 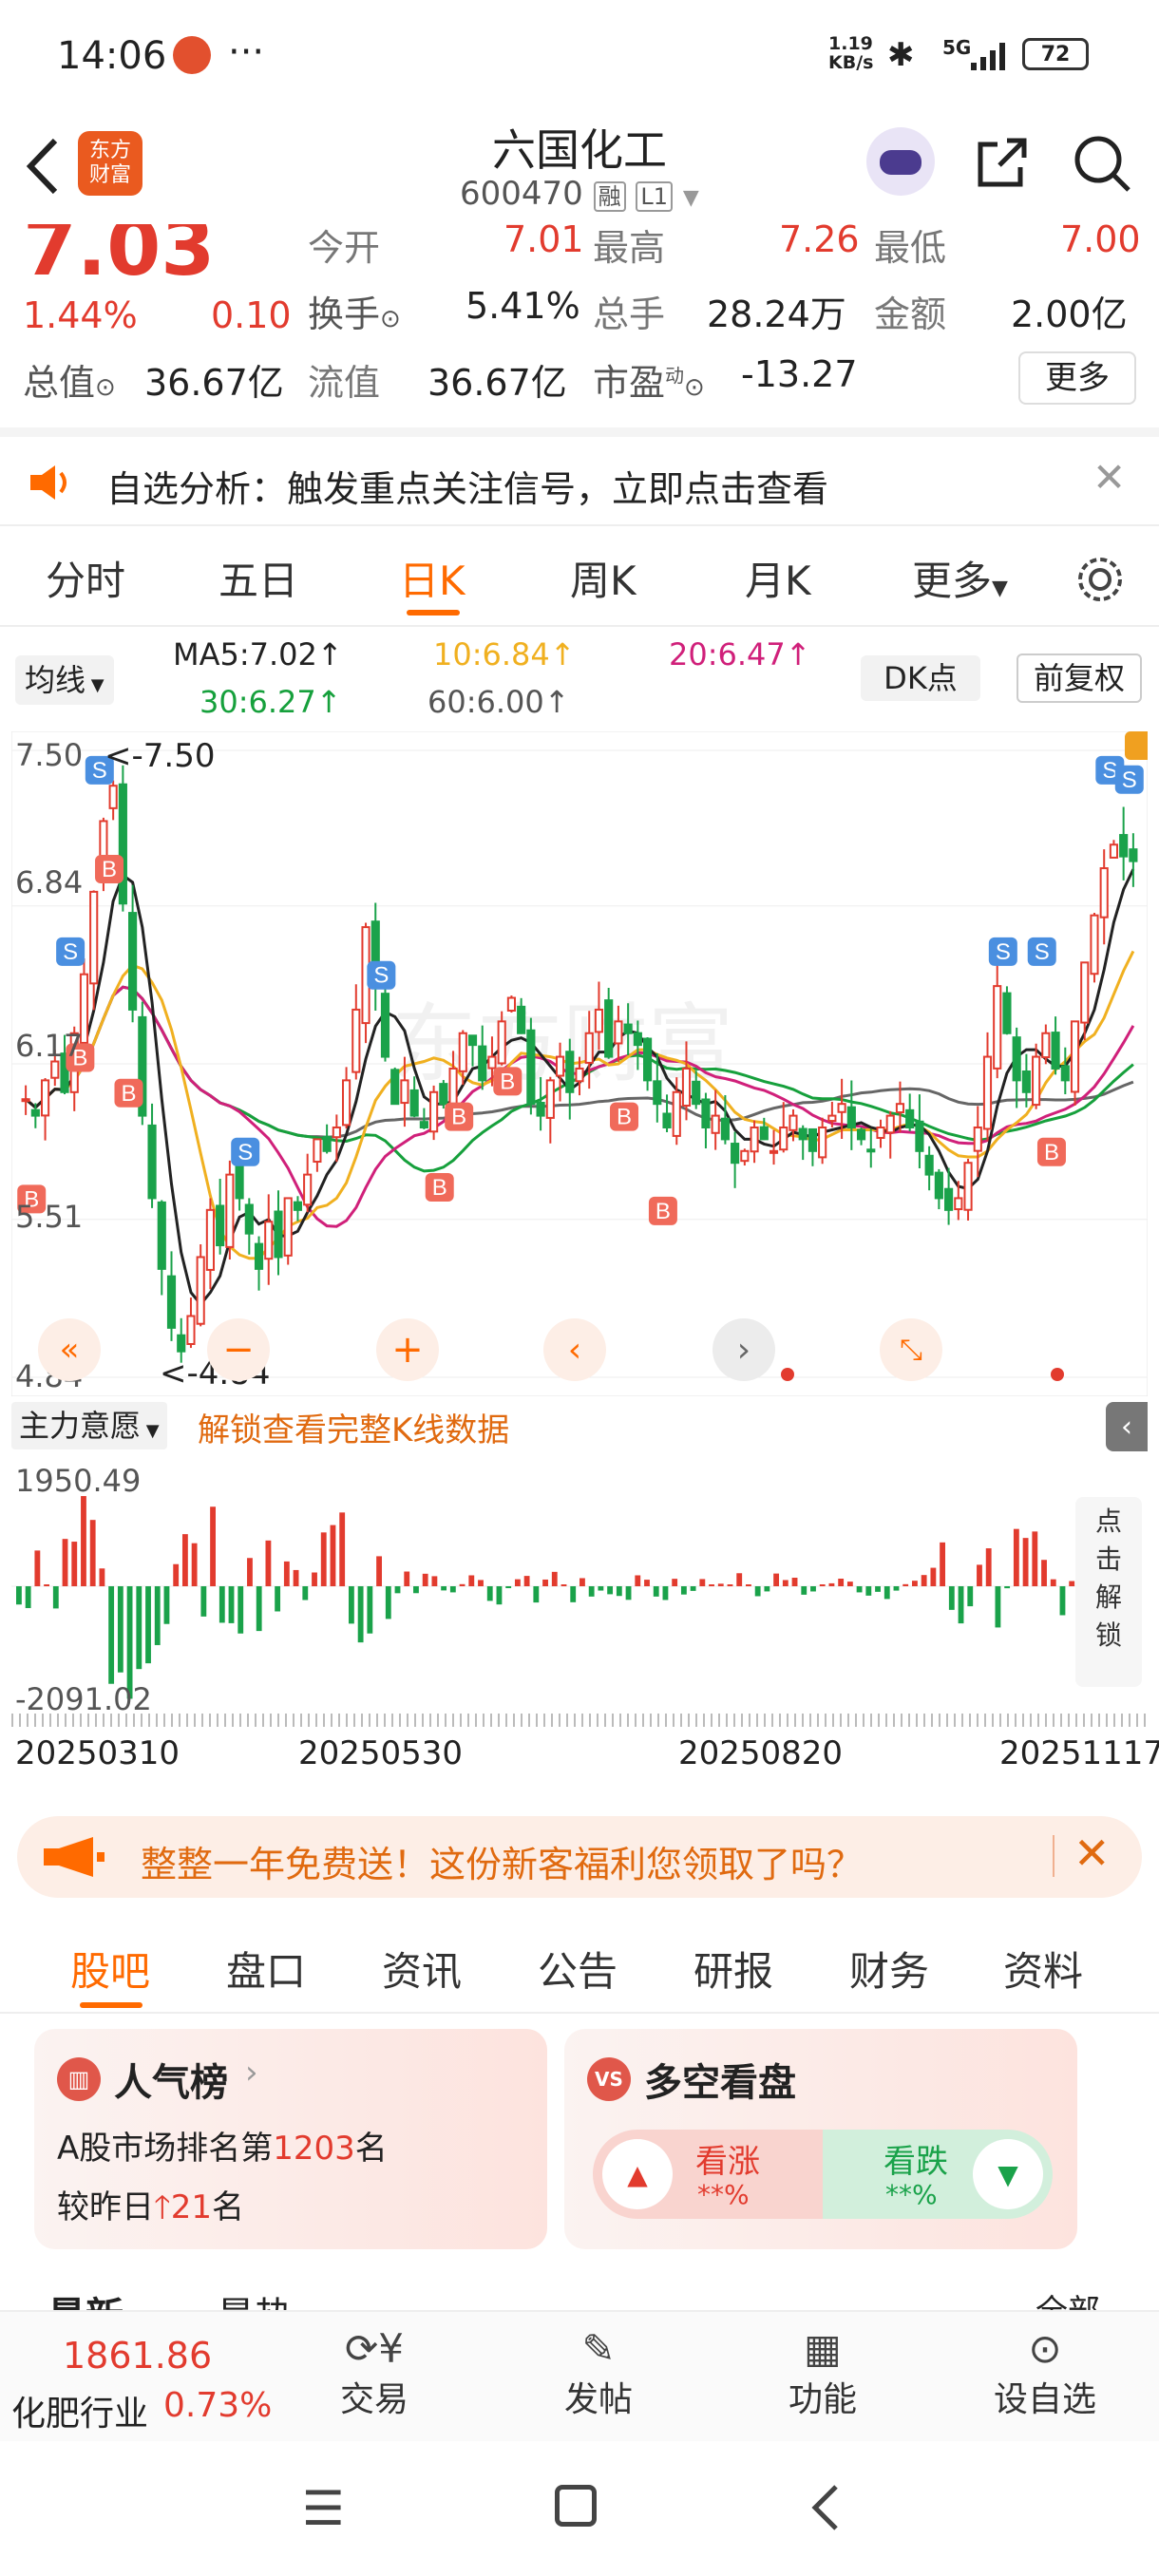 I want to click on bull-bear-card: VS 多空看盘 ▲ 看涨 **% 看跌 **% ▼, so click(x=820, y=2139).